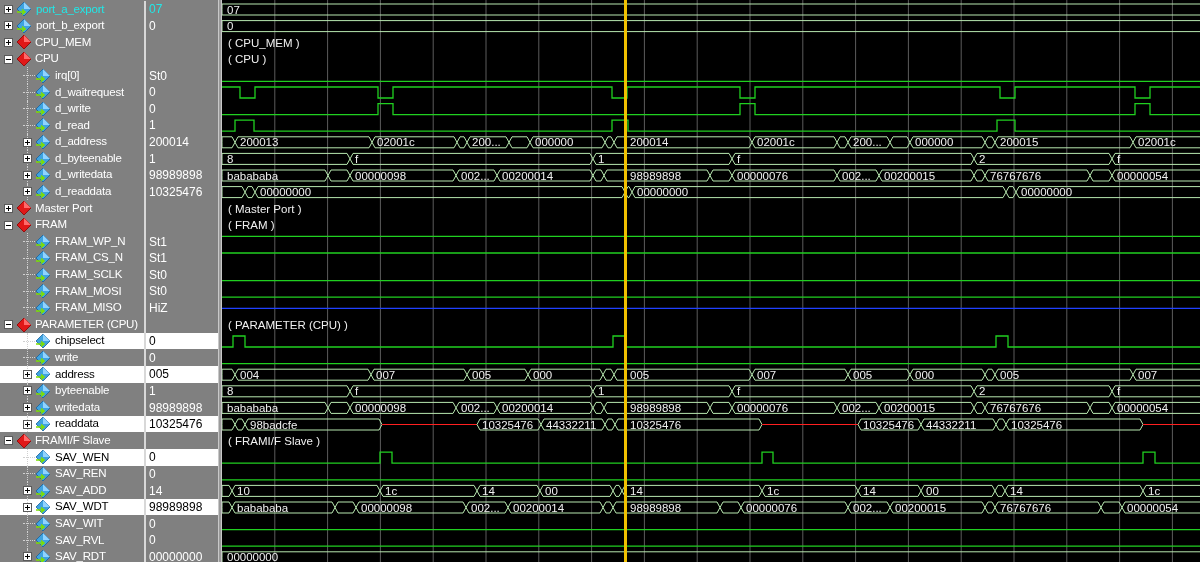 This screenshot has height=562, width=1200. Describe the element at coordinates (82, 391) in the screenshot. I see `signal-name: byteenable` at that location.